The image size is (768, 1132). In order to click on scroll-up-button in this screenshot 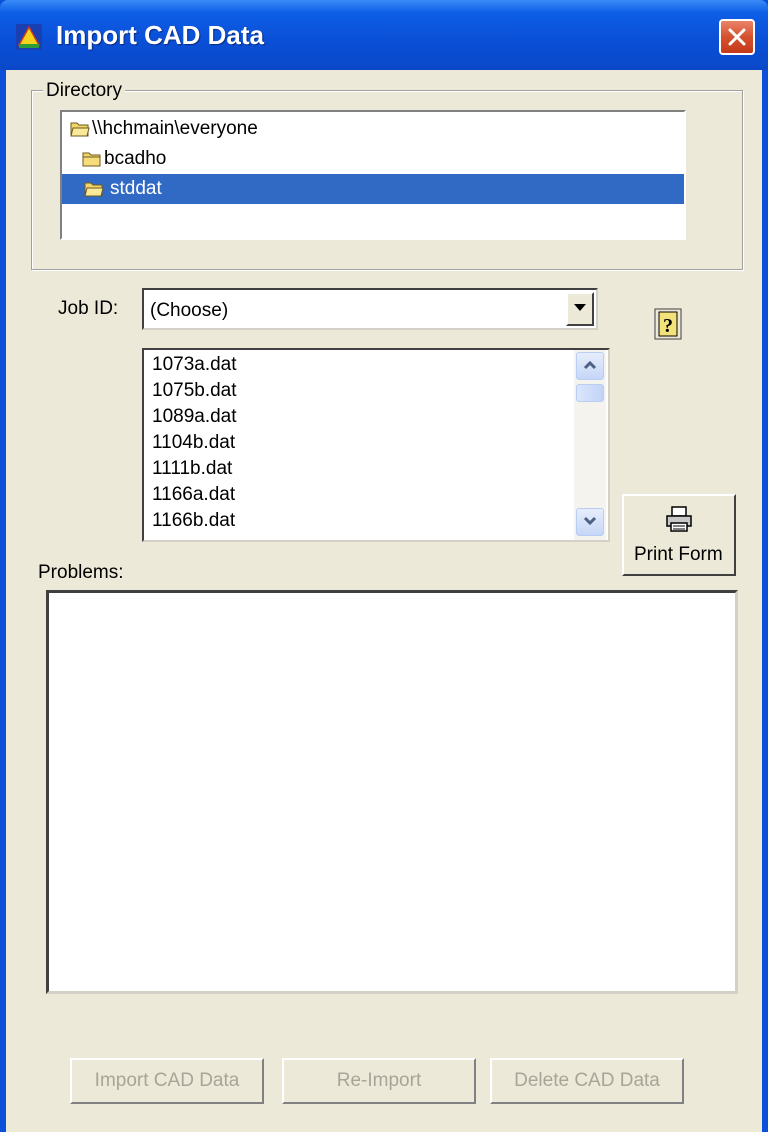, I will do `click(590, 366)`.